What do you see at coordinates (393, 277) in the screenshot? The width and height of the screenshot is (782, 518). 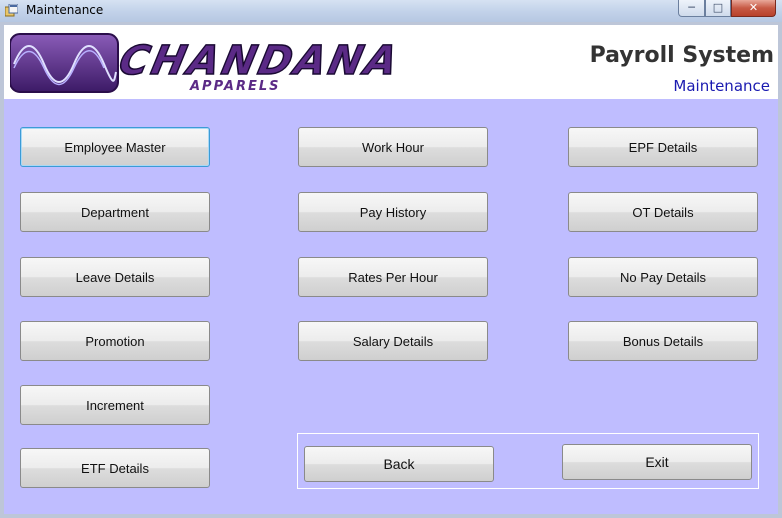 I see `rates-per-hour-button: Rates Per Hour` at bounding box center [393, 277].